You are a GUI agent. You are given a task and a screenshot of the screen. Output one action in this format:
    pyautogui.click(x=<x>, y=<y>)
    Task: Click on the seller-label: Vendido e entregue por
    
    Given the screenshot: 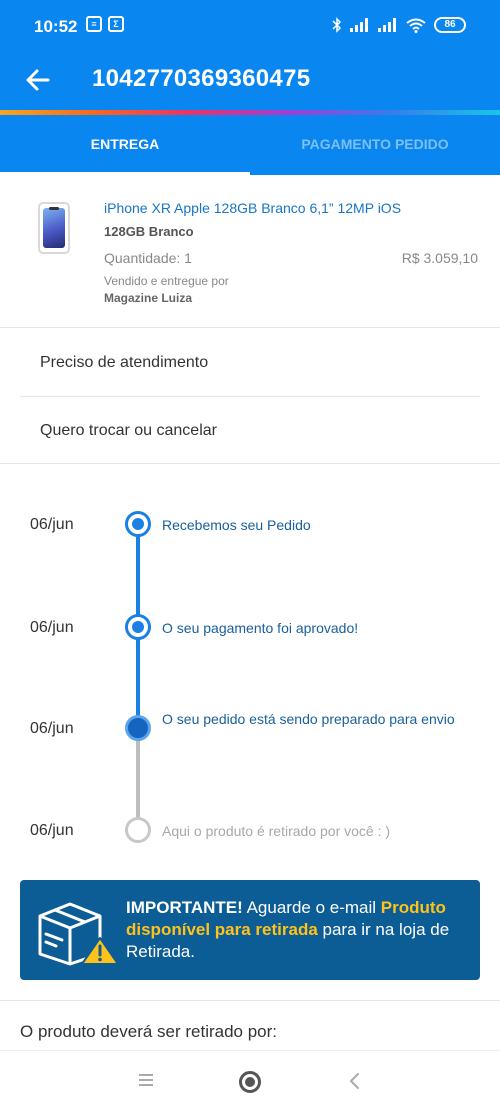 What is the action you would take?
    pyautogui.click(x=166, y=281)
    